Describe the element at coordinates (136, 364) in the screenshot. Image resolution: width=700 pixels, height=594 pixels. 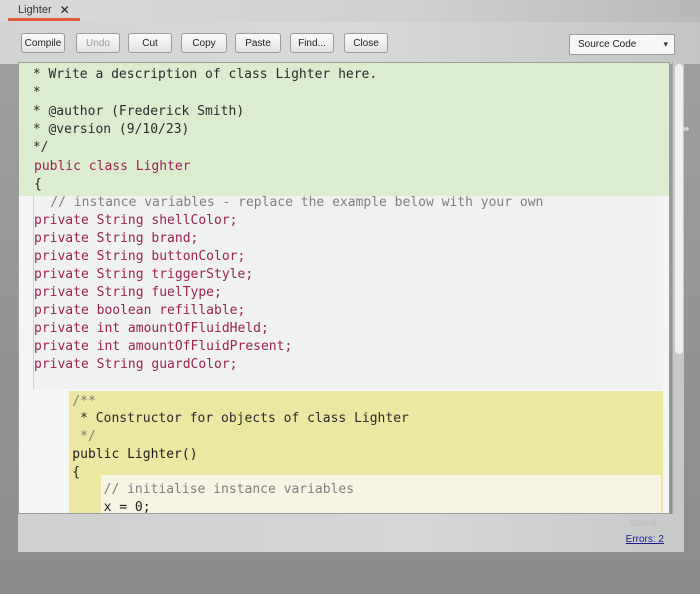
I see `code-line: private String guardColor;` at that location.